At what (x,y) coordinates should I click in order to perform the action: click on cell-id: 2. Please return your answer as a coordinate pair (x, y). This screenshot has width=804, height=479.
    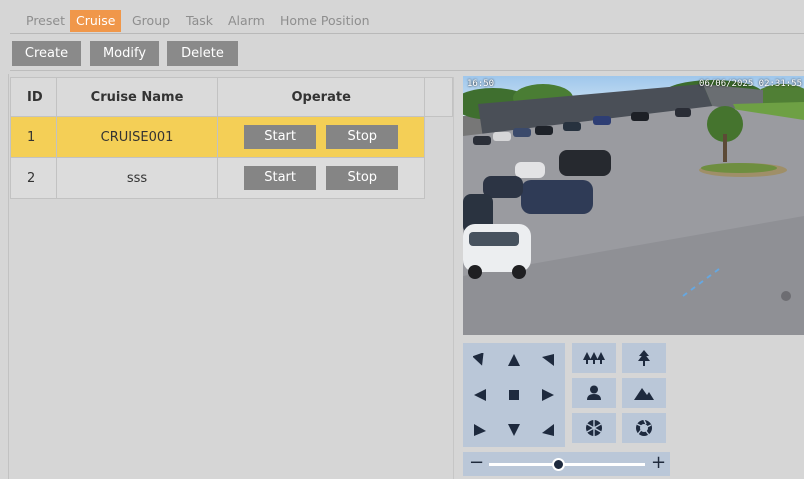
    Looking at the image, I should click on (33, 178).